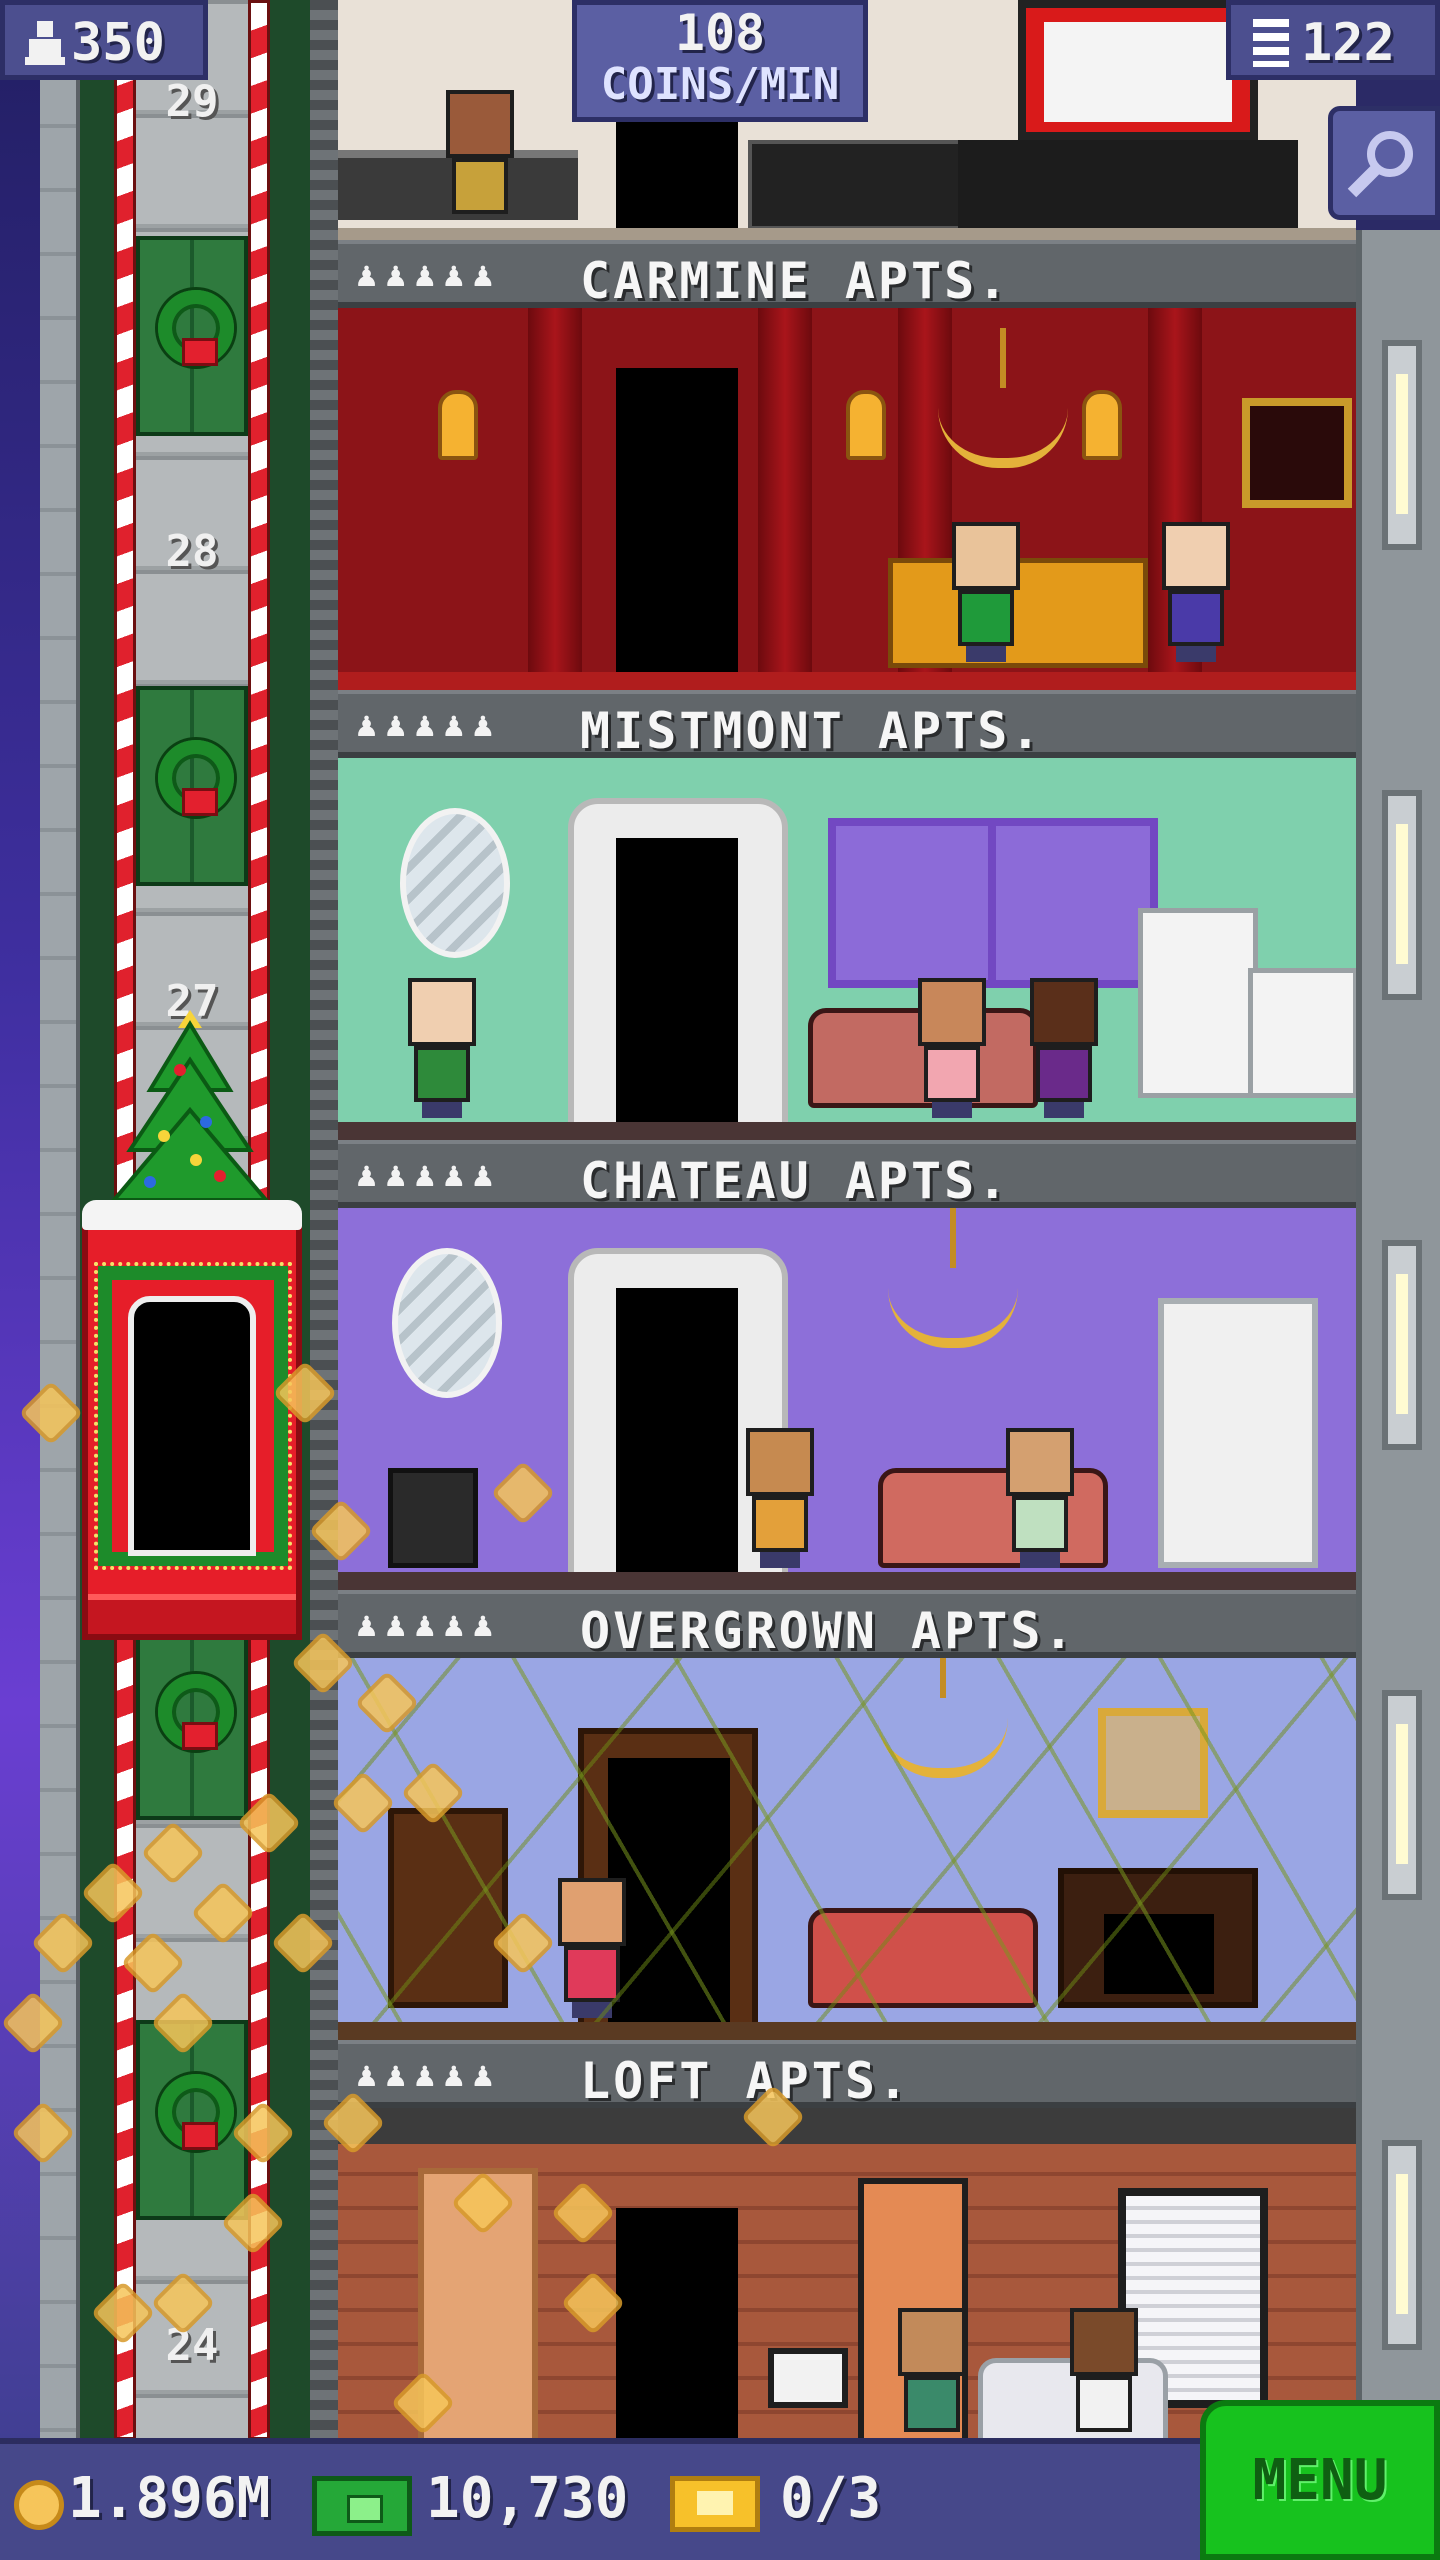  I want to click on picture-frame, so click(808, 2378).